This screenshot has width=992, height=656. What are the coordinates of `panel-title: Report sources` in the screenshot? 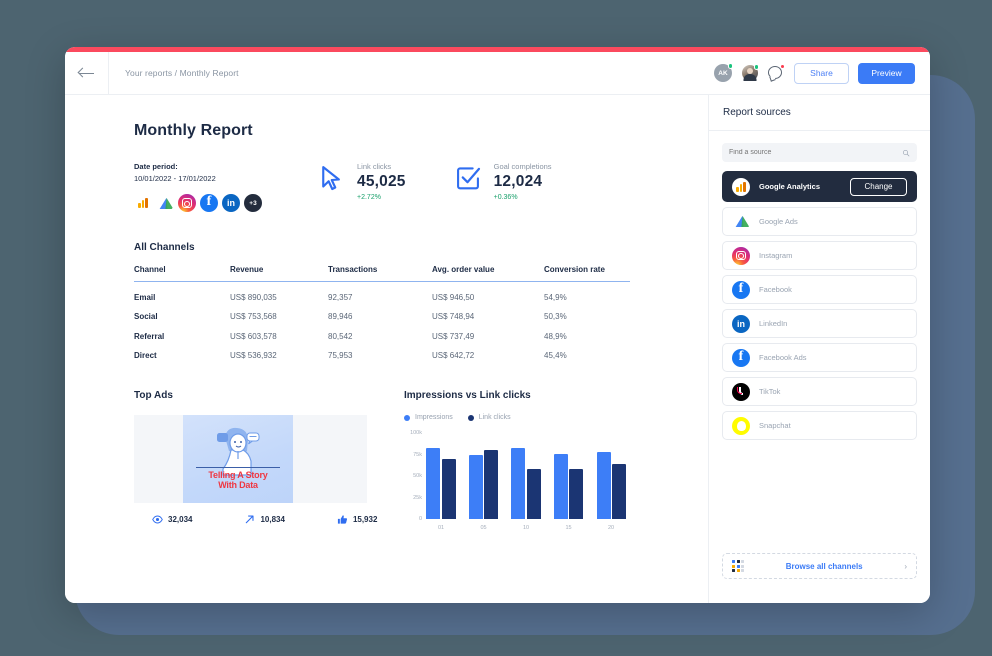 It's located at (757, 112).